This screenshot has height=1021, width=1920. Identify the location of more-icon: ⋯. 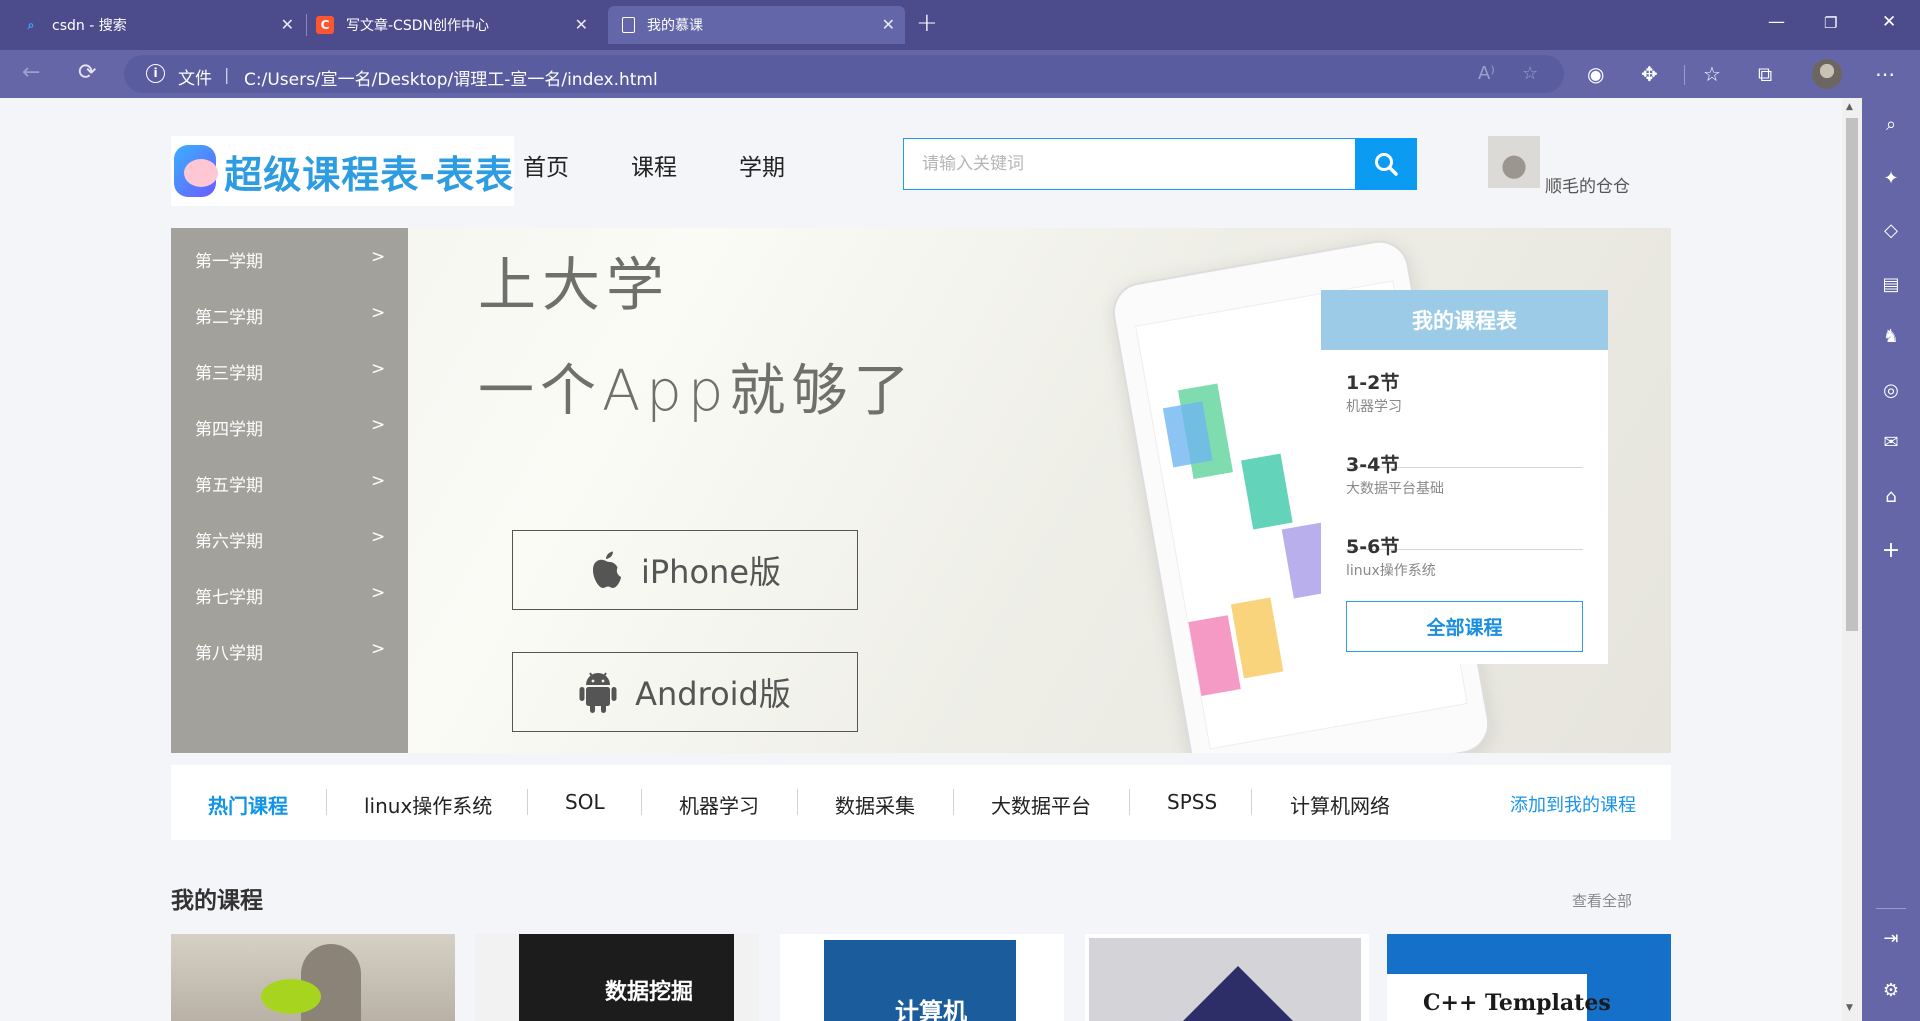
(1885, 74).